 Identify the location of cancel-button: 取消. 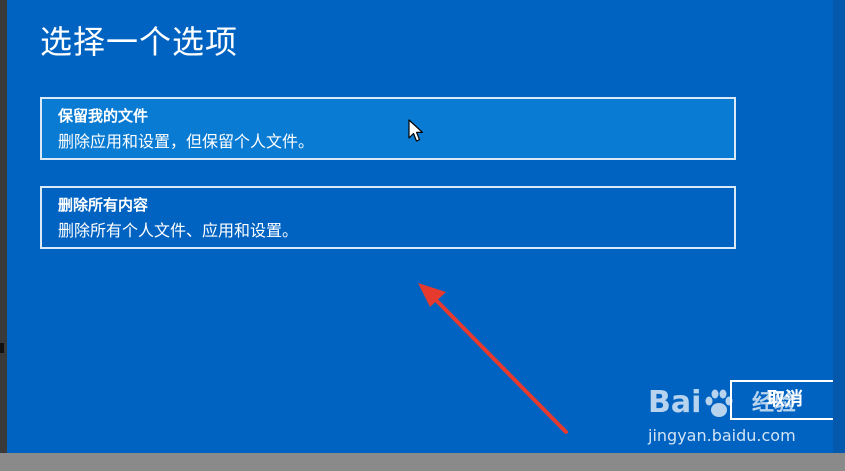
(785, 400).